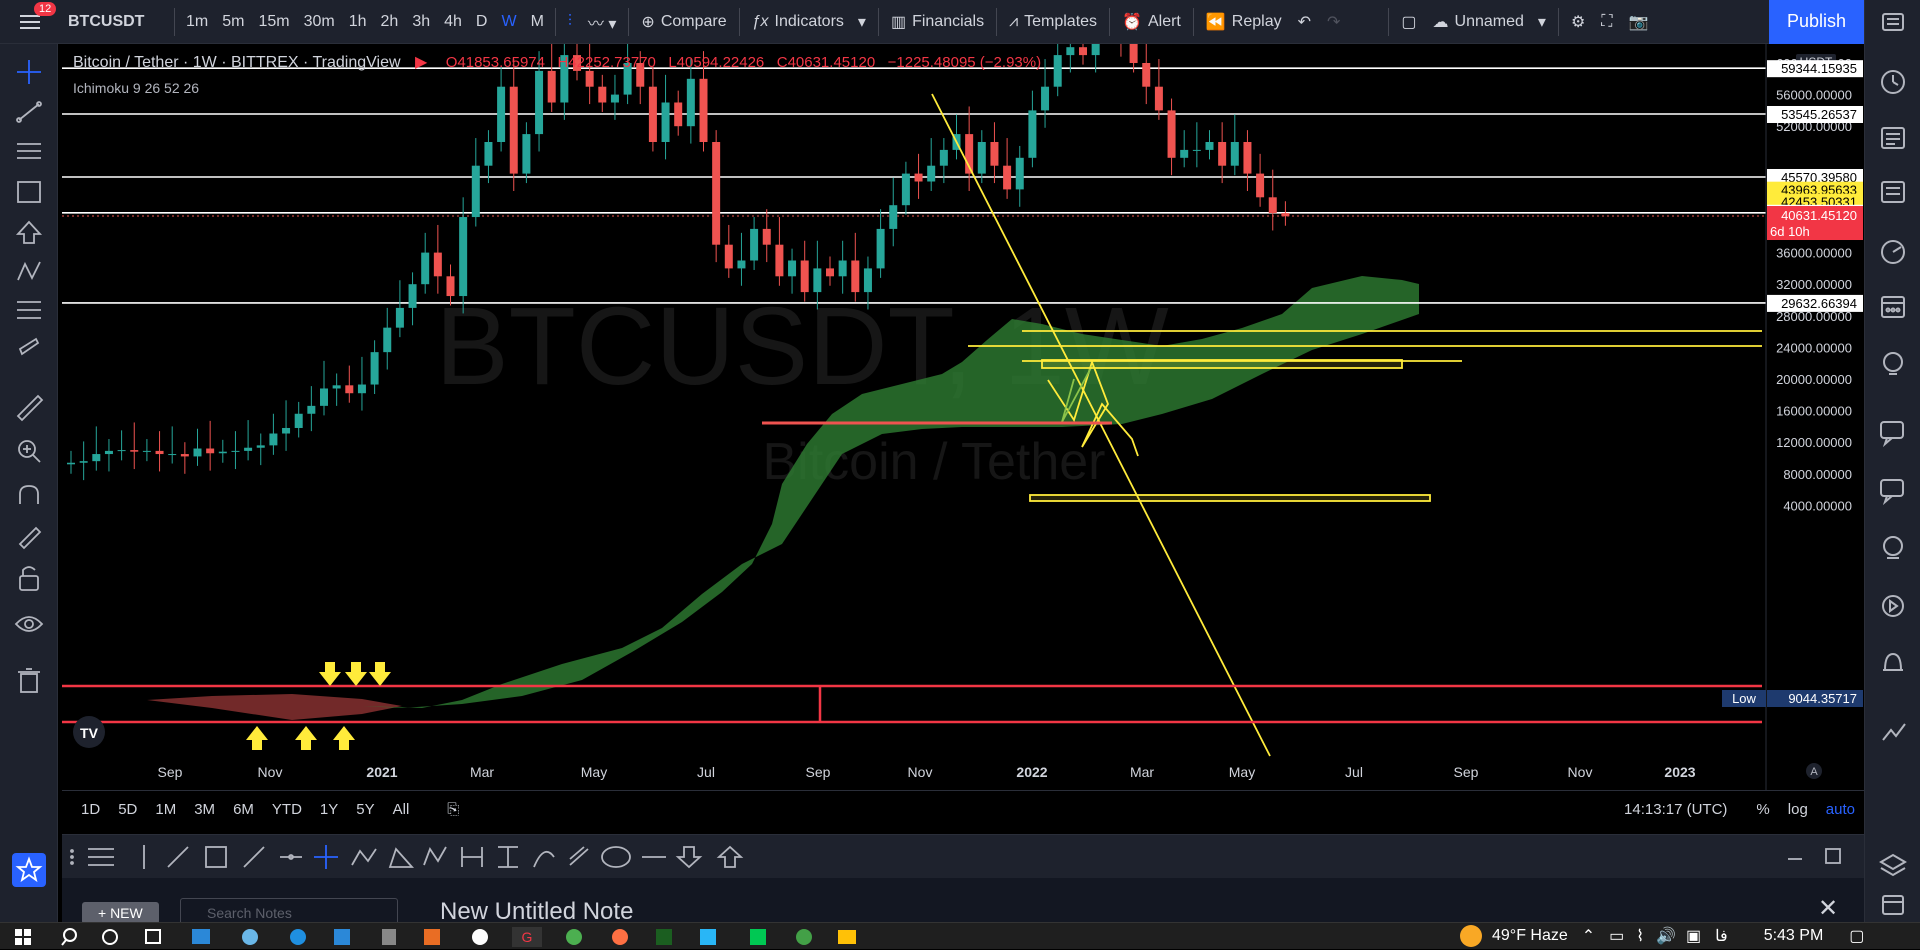 The height and width of the screenshot is (950, 1920). I want to click on maps-icon, so click(480, 936).